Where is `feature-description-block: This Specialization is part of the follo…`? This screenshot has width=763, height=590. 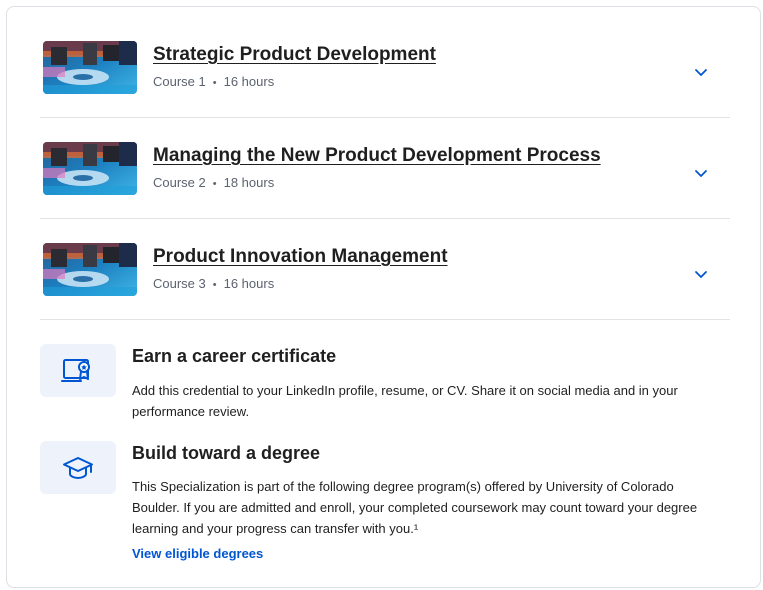 feature-description-block: This Specialization is part of the follo… is located at coordinates (427, 520).